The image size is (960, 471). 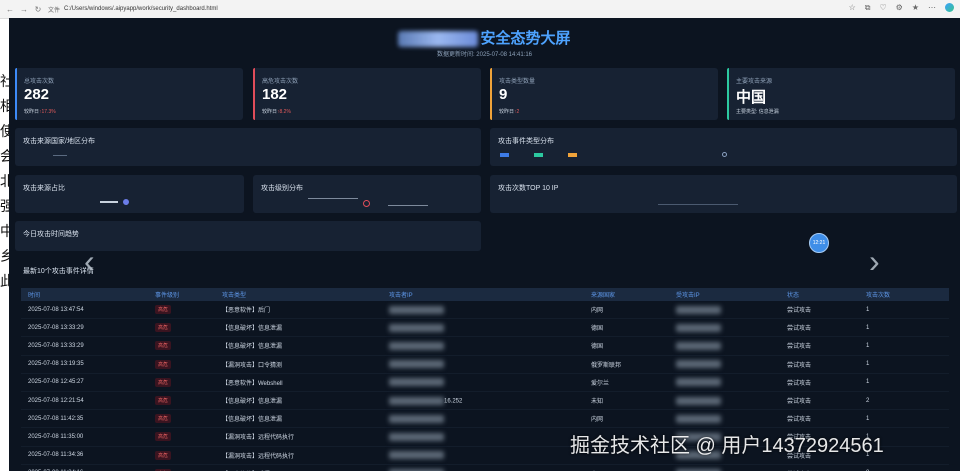 I want to click on more-icon: ⋯, so click(x=932, y=8).